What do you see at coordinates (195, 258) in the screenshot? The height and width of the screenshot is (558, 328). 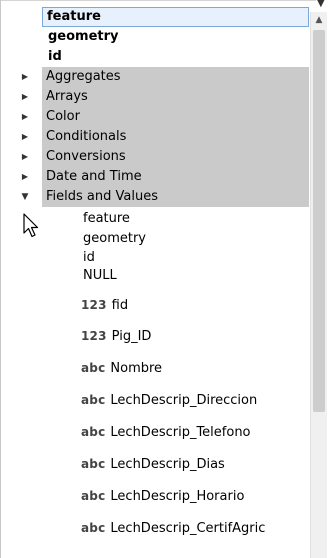 I see `tree-child-id: id` at bounding box center [195, 258].